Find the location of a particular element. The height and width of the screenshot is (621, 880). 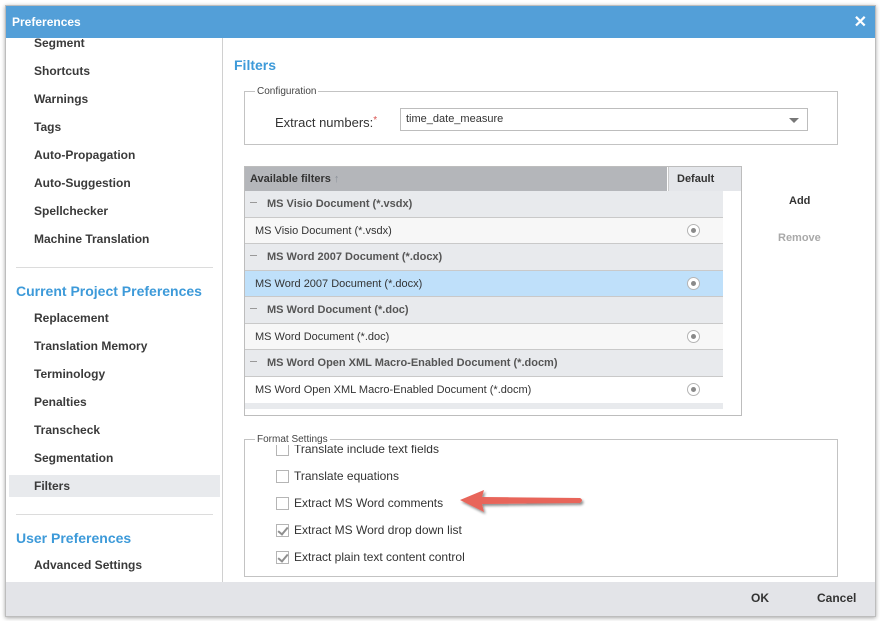

table-header: Available filters ↑ Default is located at coordinates (493, 179).